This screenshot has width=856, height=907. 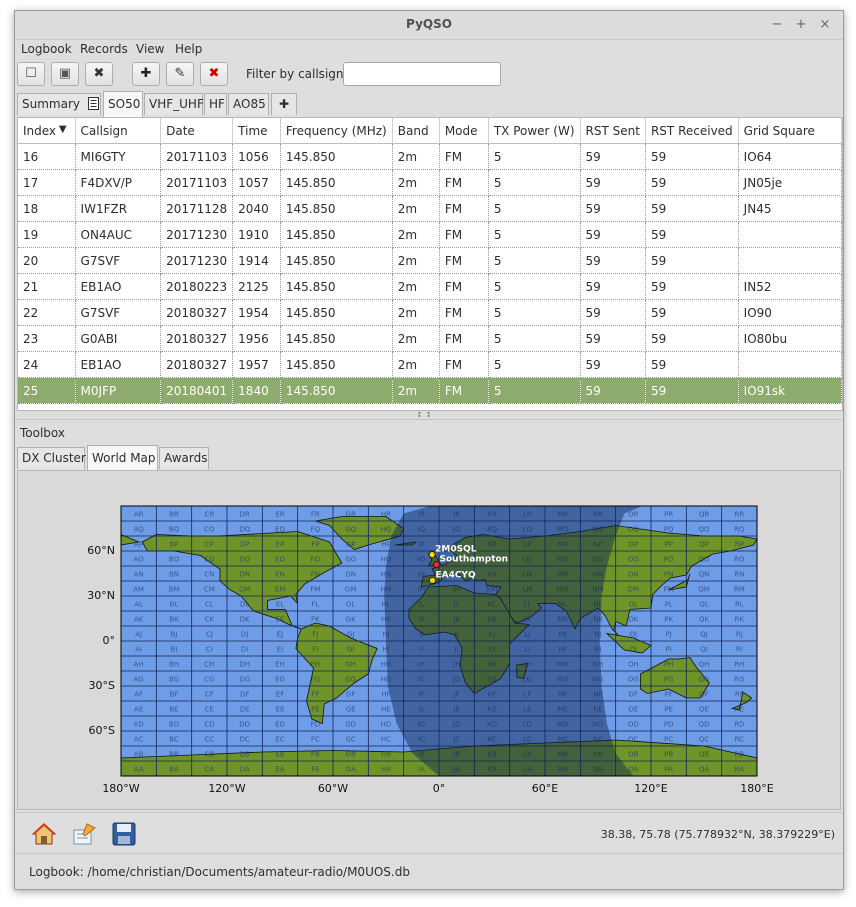 I want to click on grid-square-label: EF, so click(x=280, y=695).